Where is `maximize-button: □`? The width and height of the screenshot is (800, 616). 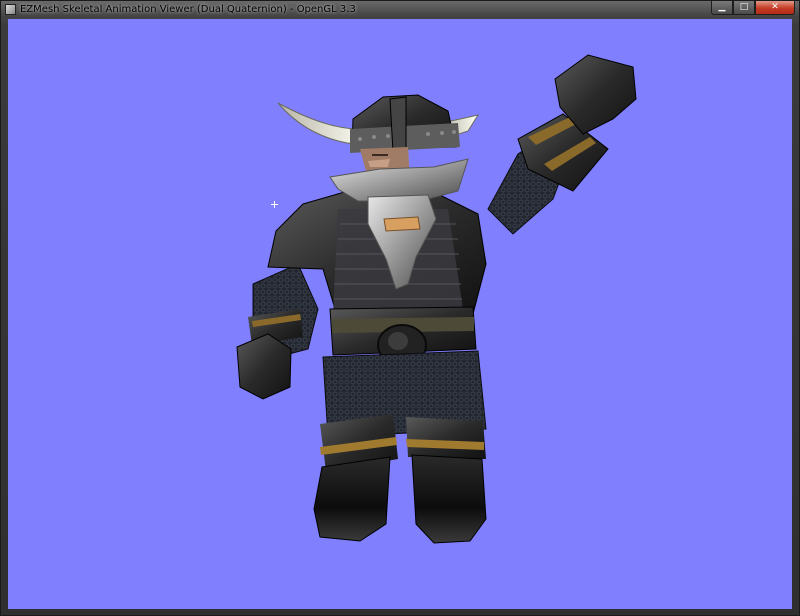 maximize-button: □ is located at coordinates (744, 8).